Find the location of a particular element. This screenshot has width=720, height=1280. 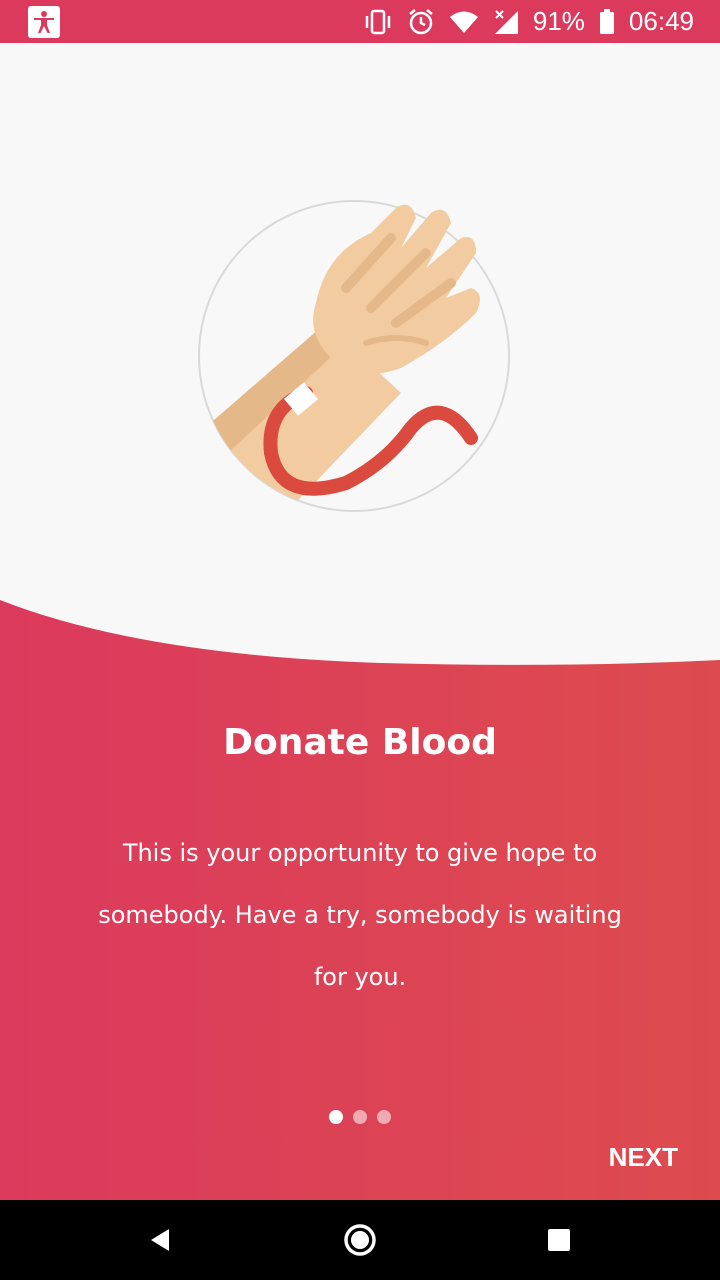

recents-icon is located at coordinates (559, 1240).